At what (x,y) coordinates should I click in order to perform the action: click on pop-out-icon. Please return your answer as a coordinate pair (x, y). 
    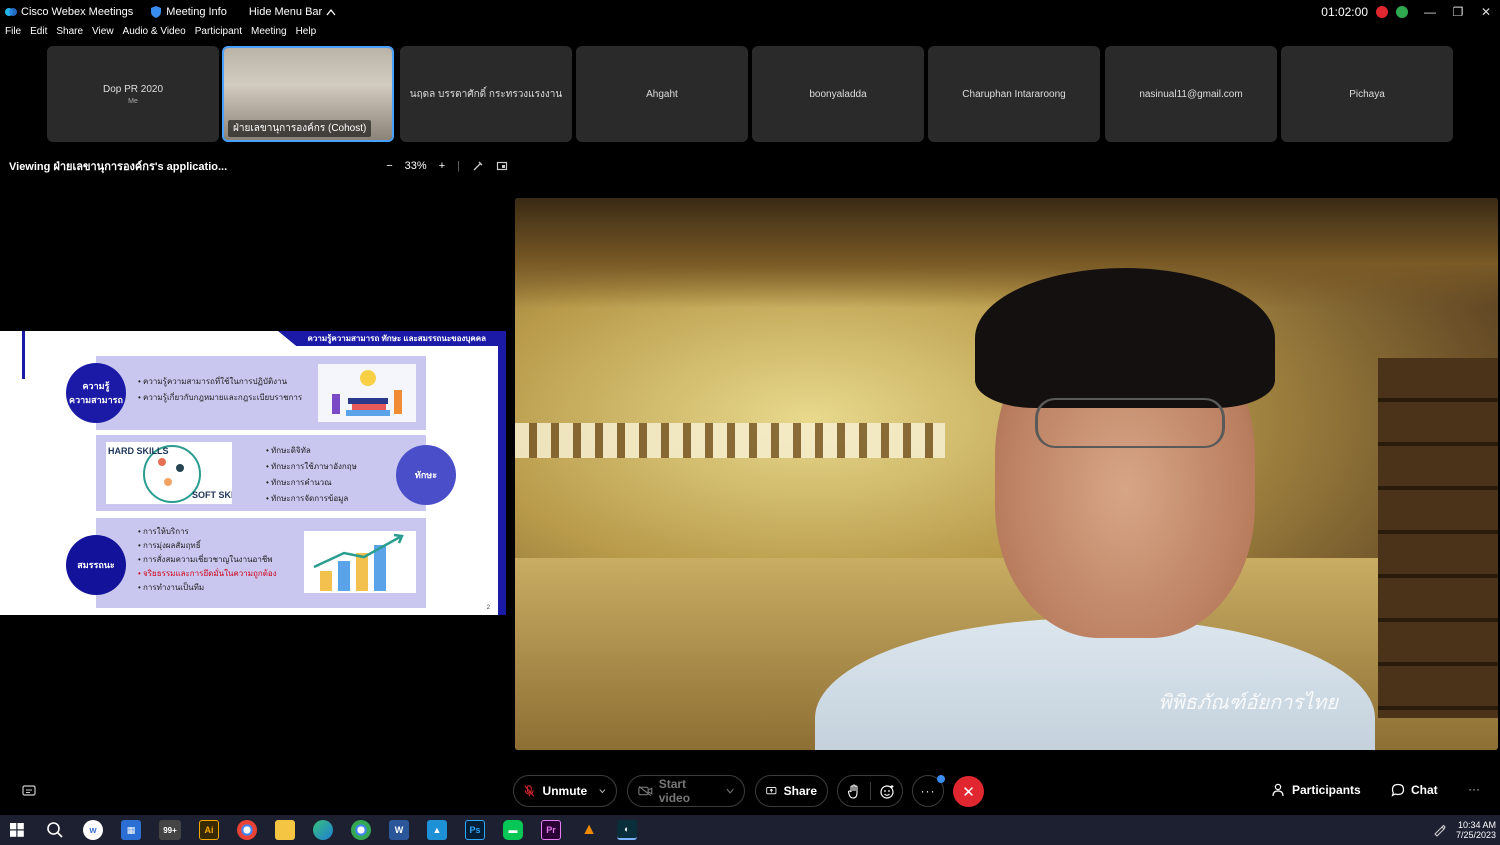
    Looking at the image, I should click on (502, 166).